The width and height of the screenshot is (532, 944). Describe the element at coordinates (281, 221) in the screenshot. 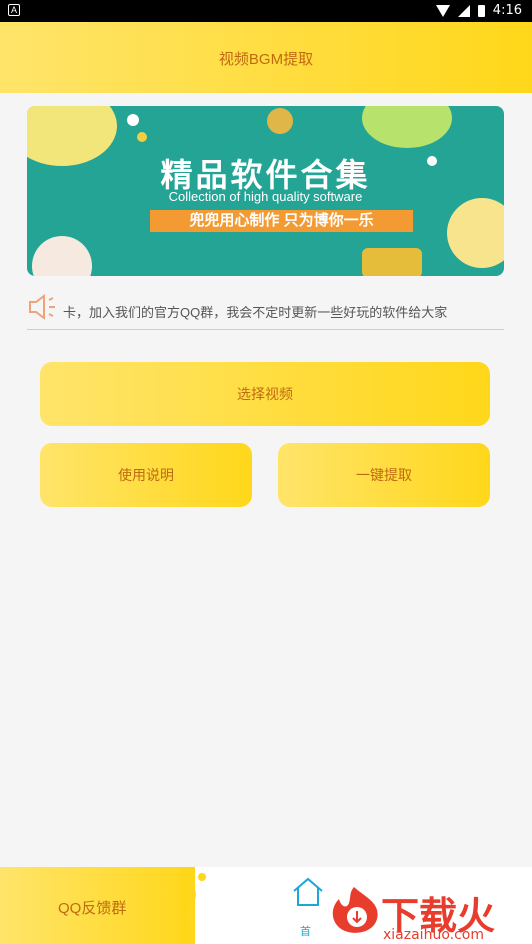

I see `banner-slogan: 兜兜用心制作 只为博你一乐` at that location.